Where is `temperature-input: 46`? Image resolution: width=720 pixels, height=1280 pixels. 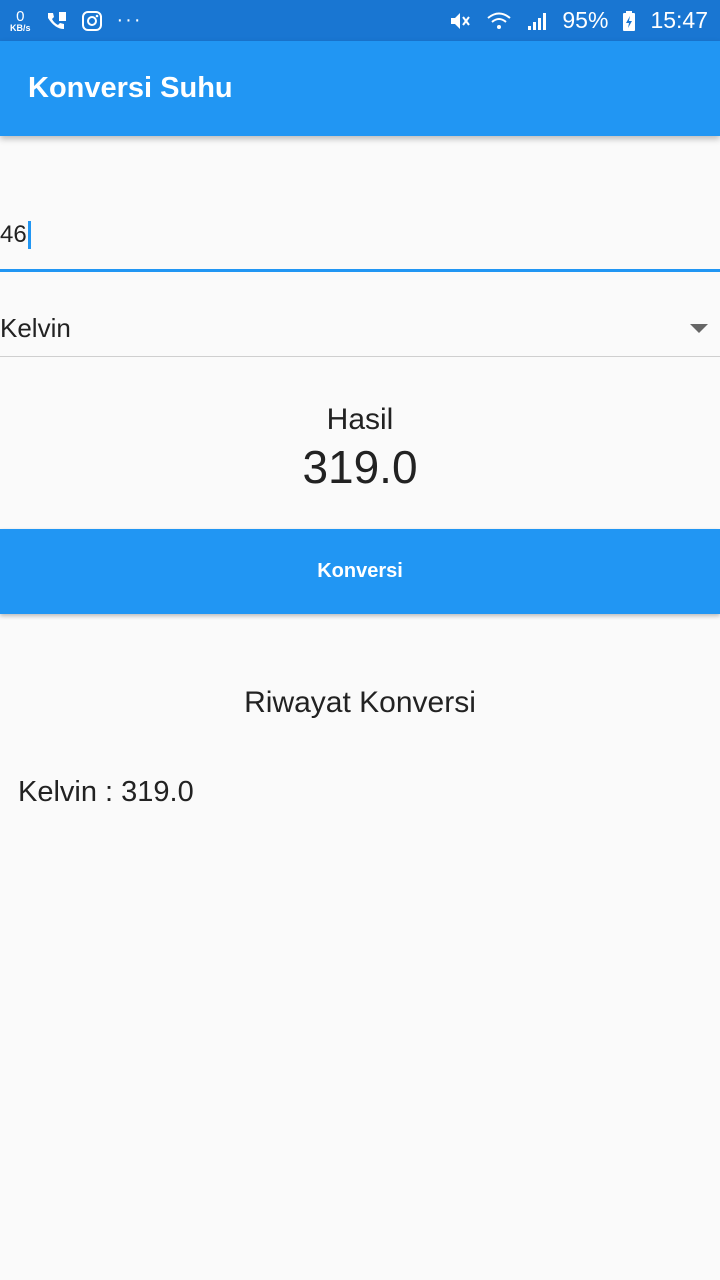 temperature-input: 46 is located at coordinates (360, 236).